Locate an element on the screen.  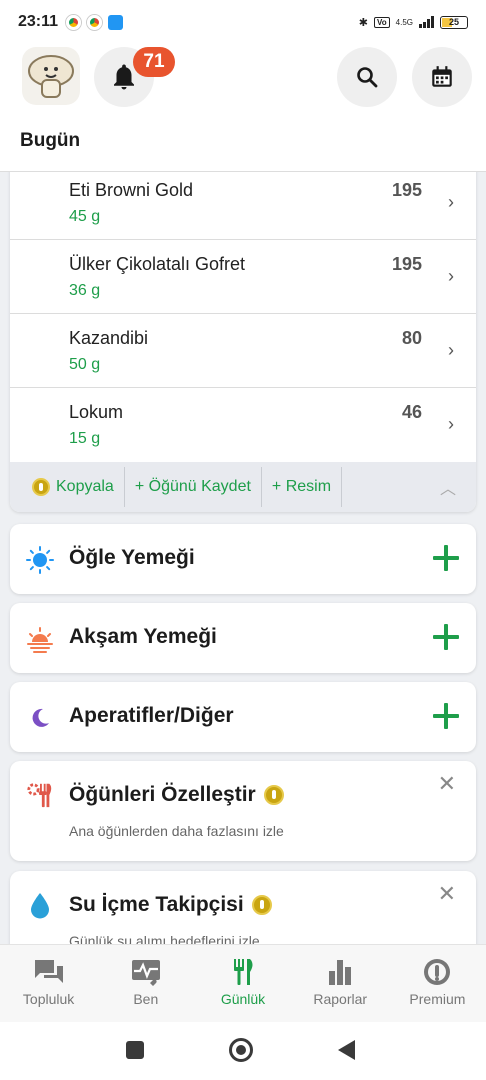
nav-reports: Raporlar is located at coordinates (340, 983).